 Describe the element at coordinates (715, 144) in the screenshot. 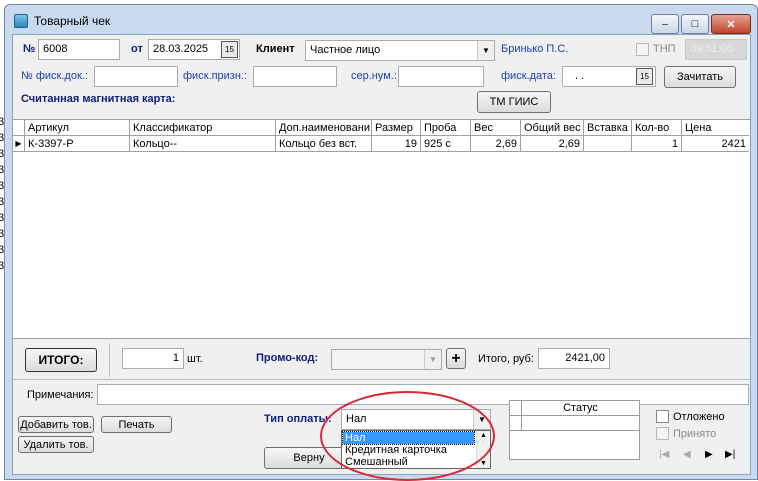

I see `cell-price: 2421` at that location.